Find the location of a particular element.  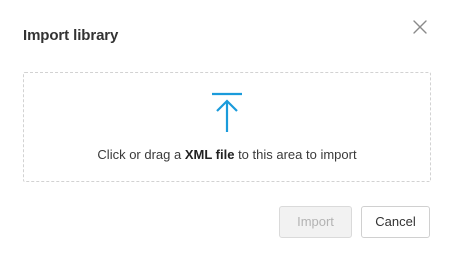

upload-arrow-icon is located at coordinates (227, 113).